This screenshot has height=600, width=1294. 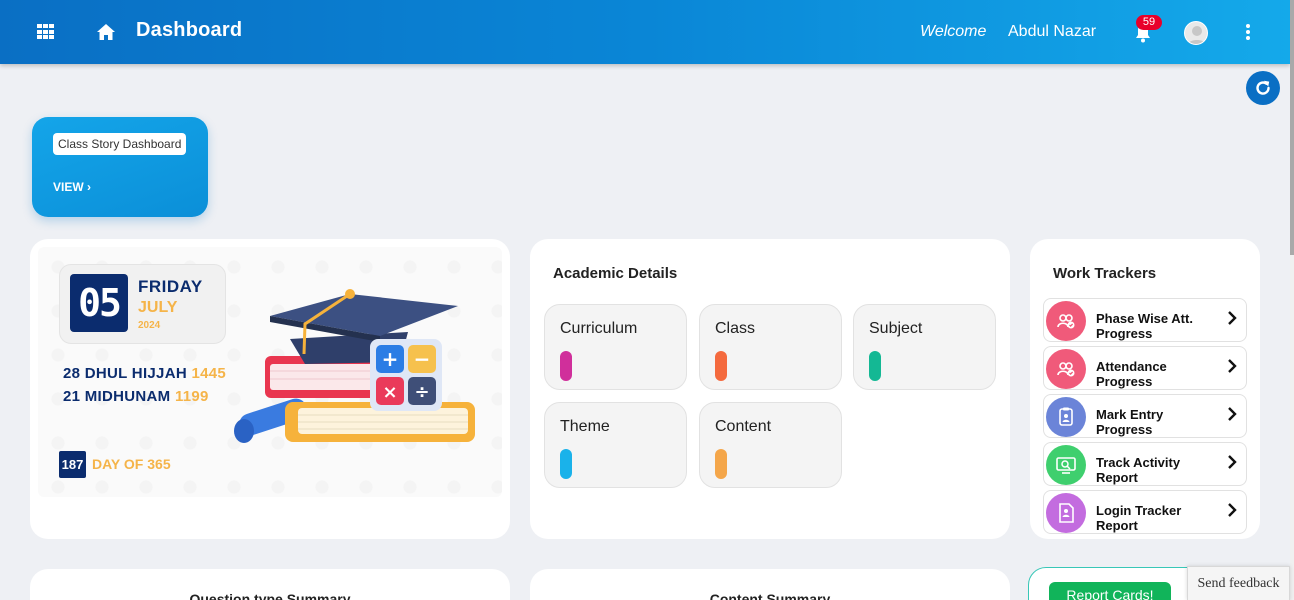 I want to click on date-box: 05 FRIDAY JULY 2024, so click(x=142, y=304).